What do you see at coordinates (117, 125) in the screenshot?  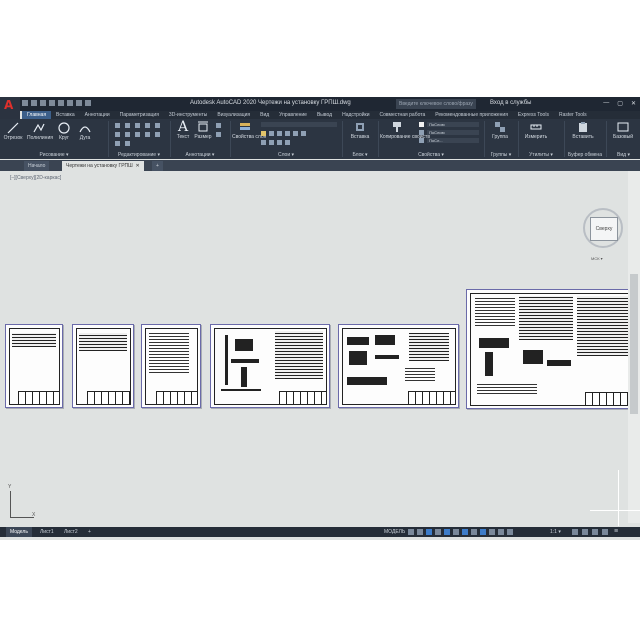 I see `move-icon` at bounding box center [117, 125].